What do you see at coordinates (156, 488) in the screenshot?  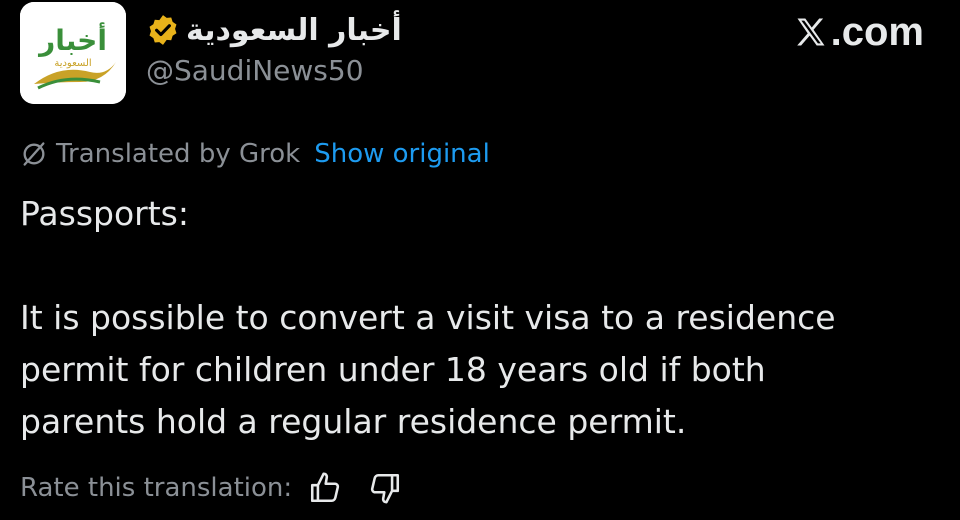 I see `rate-translation-label: Rate this translation:` at bounding box center [156, 488].